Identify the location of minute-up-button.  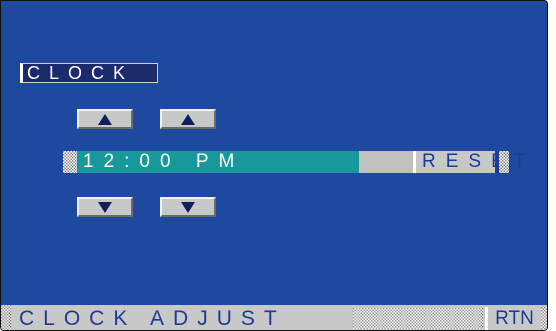
(188, 119).